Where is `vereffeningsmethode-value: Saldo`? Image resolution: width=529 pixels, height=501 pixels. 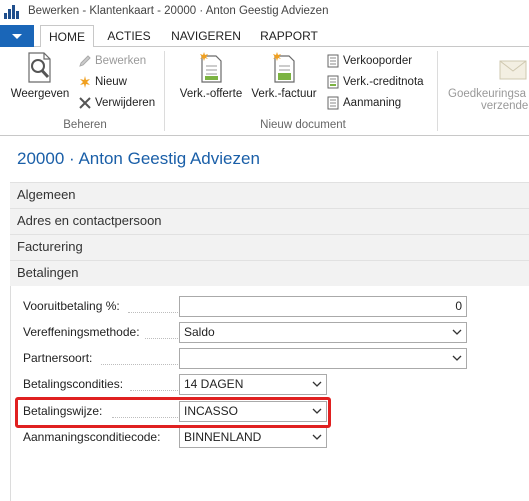 vereffeningsmethode-value: Saldo is located at coordinates (199, 332).